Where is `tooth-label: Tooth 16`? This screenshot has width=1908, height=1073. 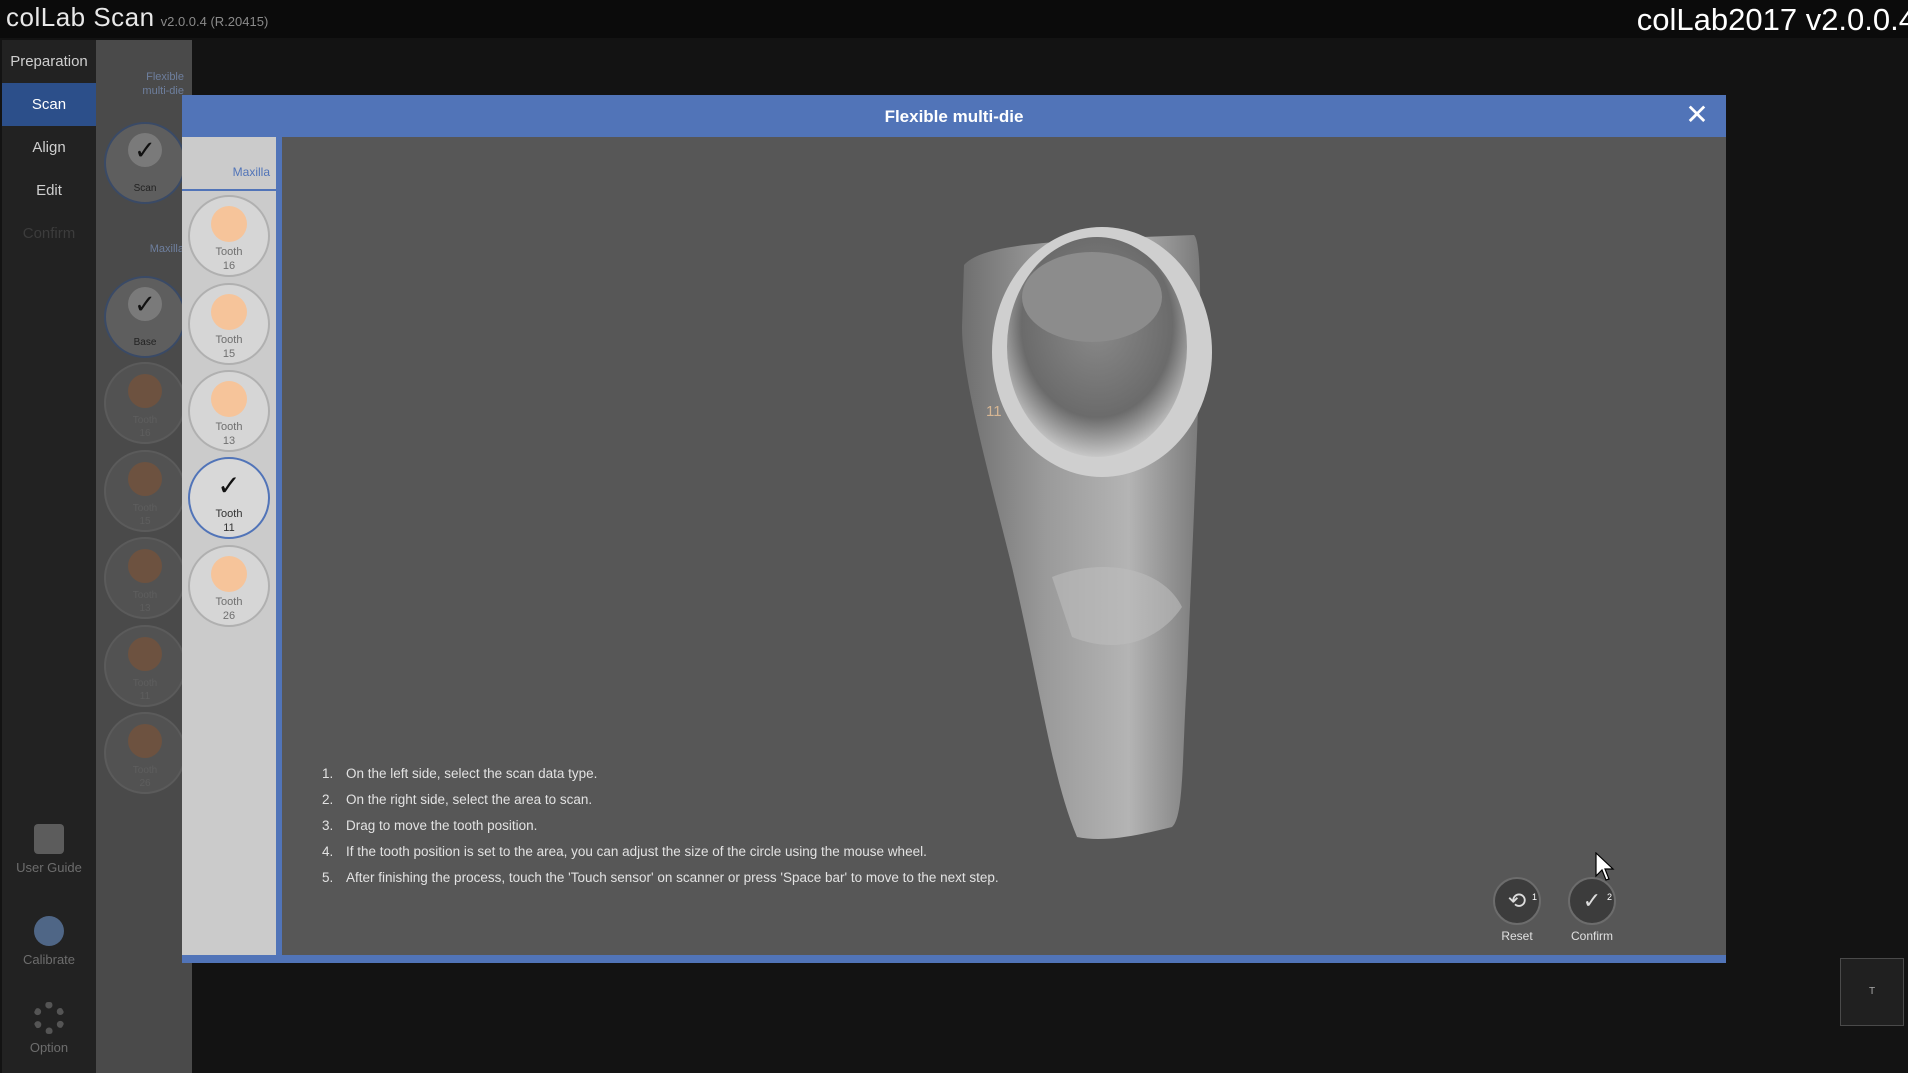 tooth-label: Tooth 16 is located at coordinates (229, 259).